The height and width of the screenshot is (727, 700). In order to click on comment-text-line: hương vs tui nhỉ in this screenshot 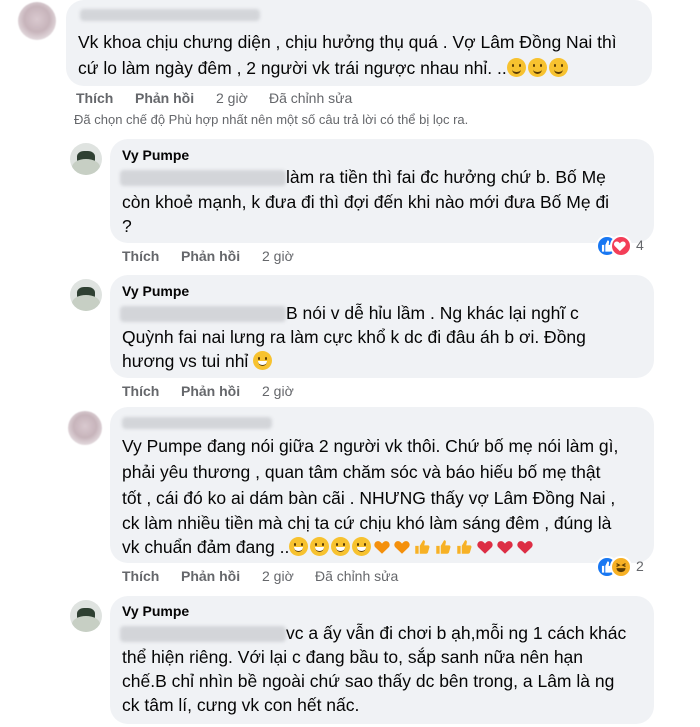, I will do `click(198, 361)`.